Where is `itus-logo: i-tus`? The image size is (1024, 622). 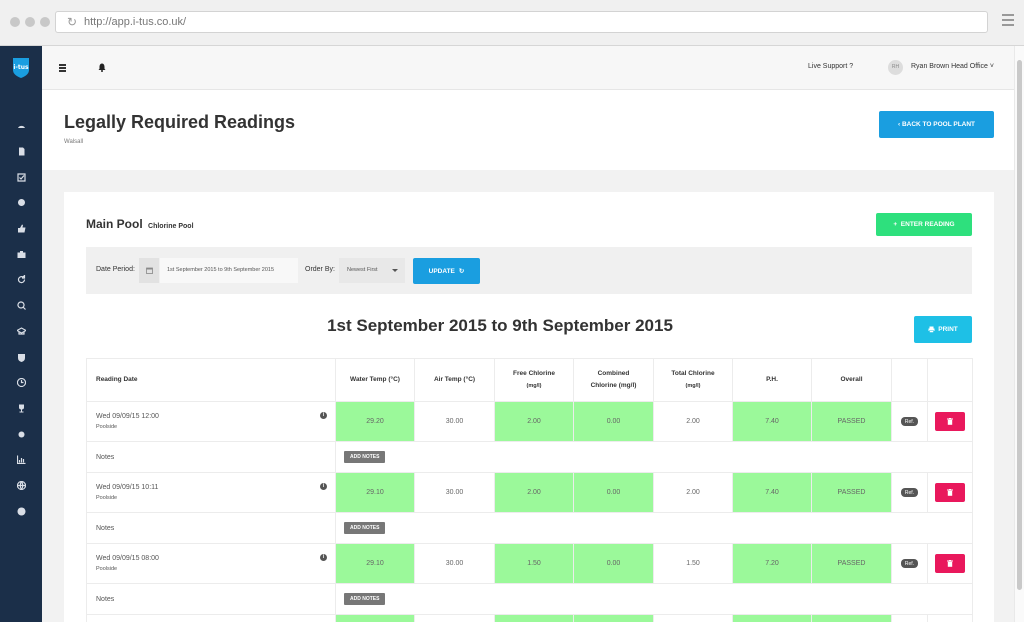 itus-logo: i-tus is located at coordinates (21, 67).